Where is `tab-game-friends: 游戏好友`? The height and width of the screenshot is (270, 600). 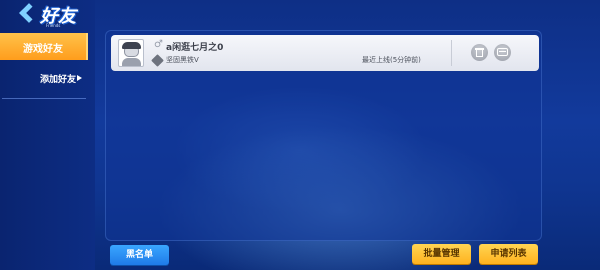
tab-game-friends: 游戏好友 is located at coordinates (44, 46).